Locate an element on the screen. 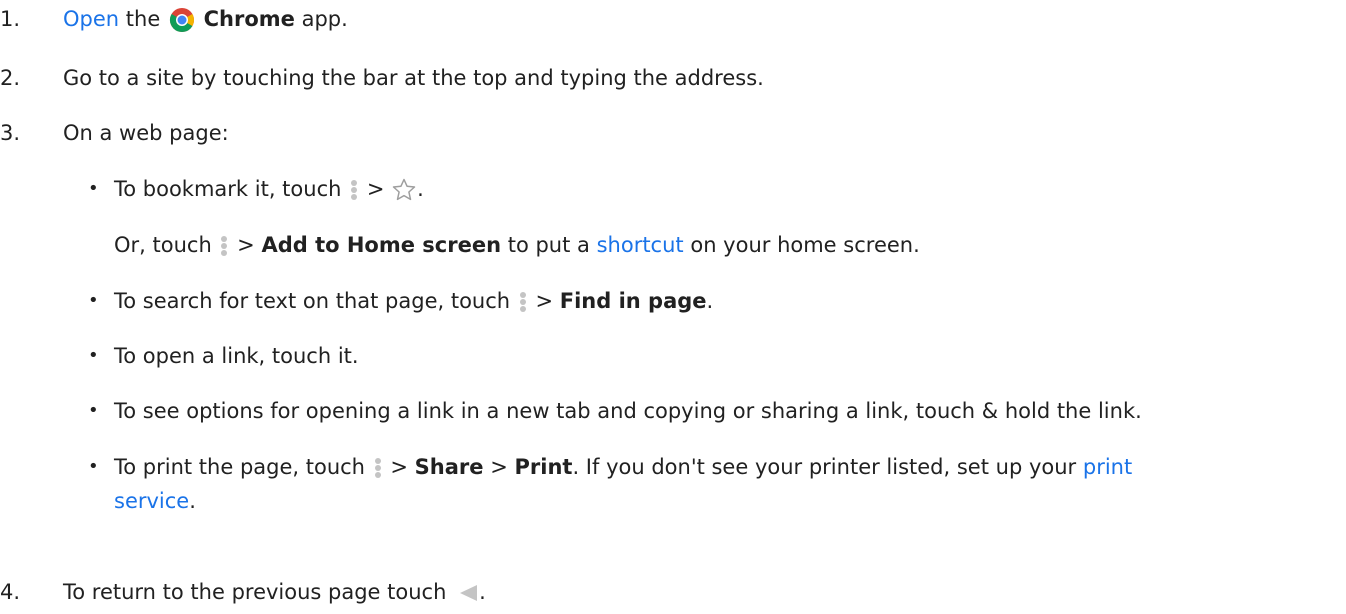 The height and width of the screenshot is (614, 1346). step-text-the: the is located at coordinates (143, 19).